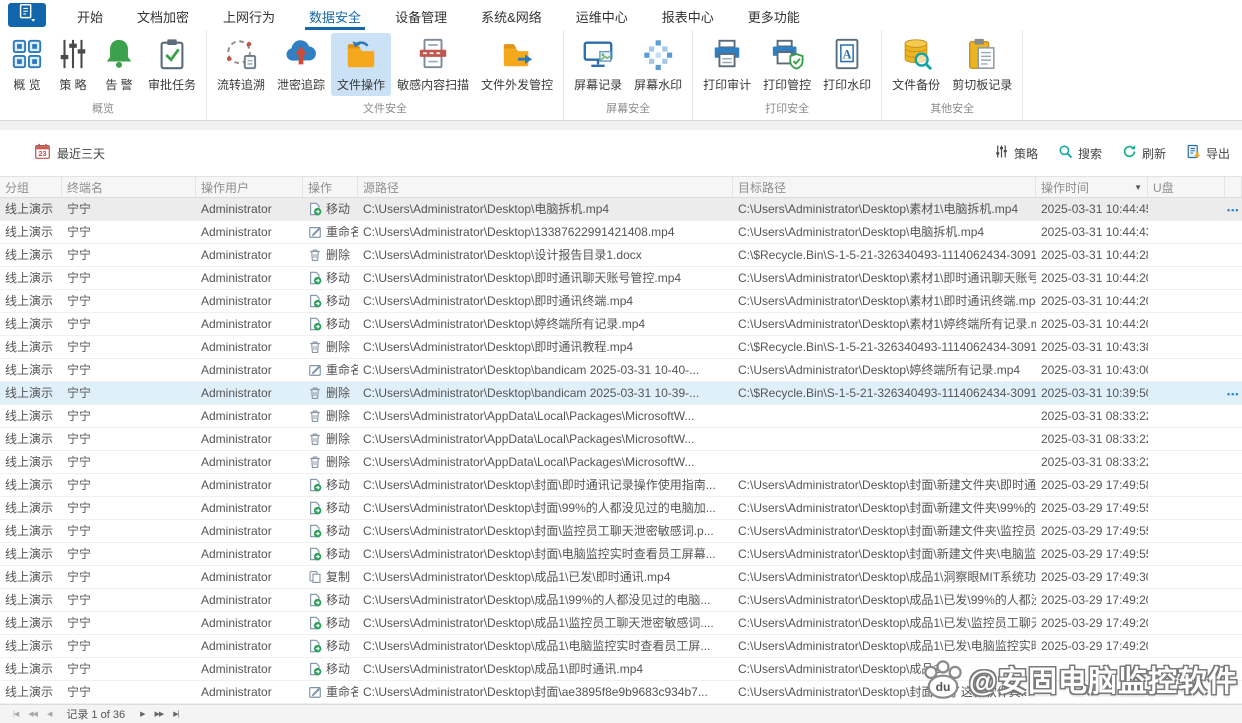  I want to click on policy-button: 策略, so click(1016, 153).